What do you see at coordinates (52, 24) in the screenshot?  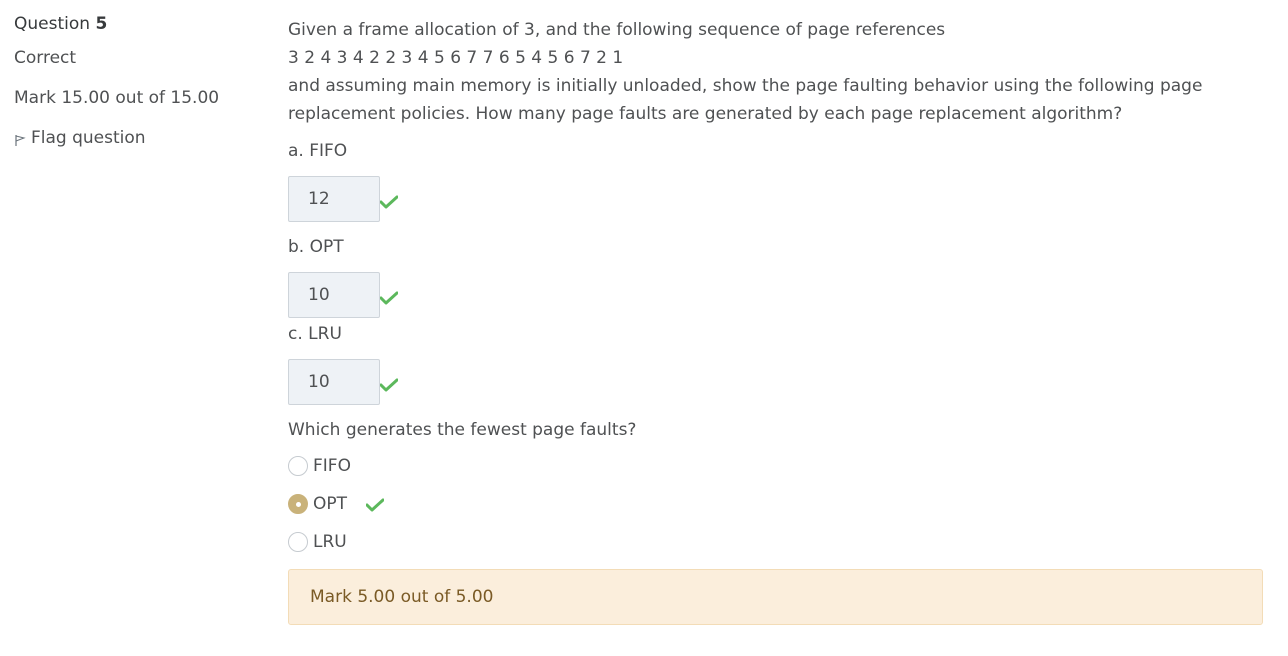 I see `question-prefix: Question` at bounding box center [52, 24].